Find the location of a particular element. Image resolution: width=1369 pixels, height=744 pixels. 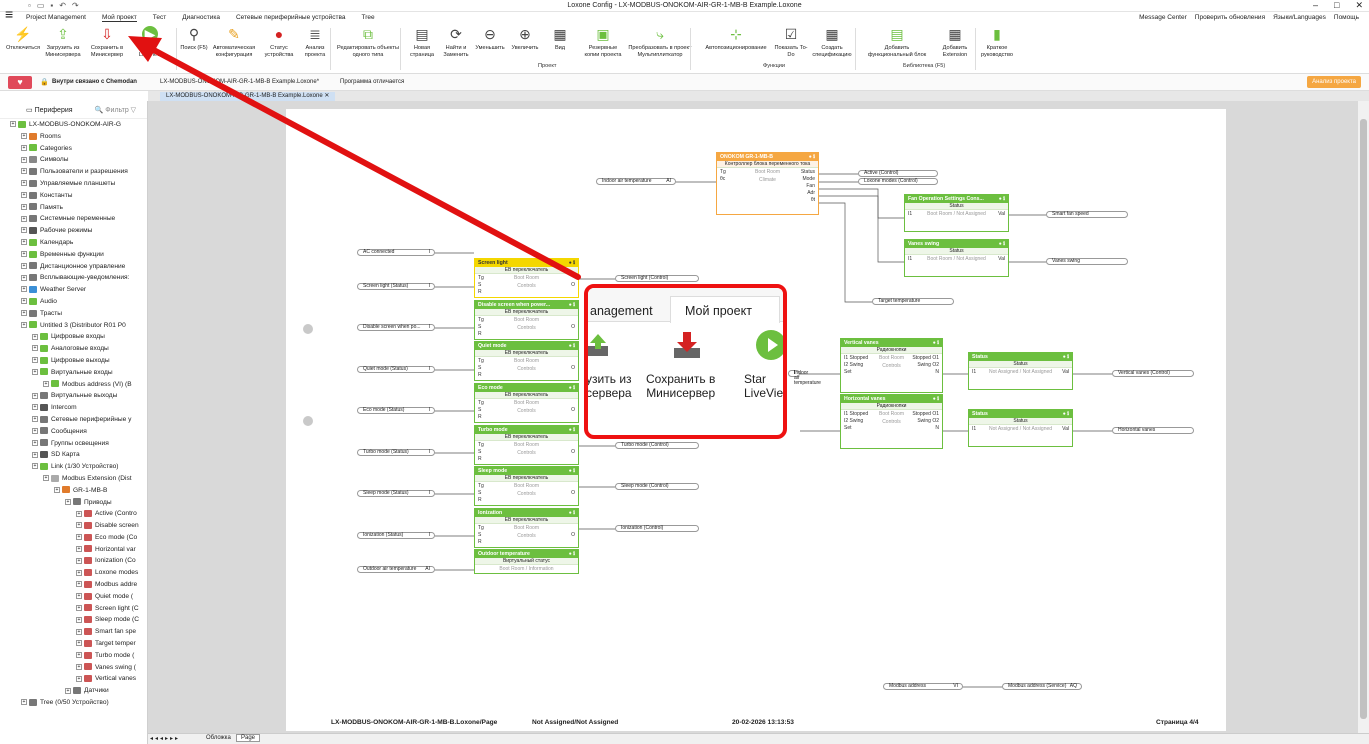

output-memory-3: Ionization (Control) is located at coordinates (657, 528).